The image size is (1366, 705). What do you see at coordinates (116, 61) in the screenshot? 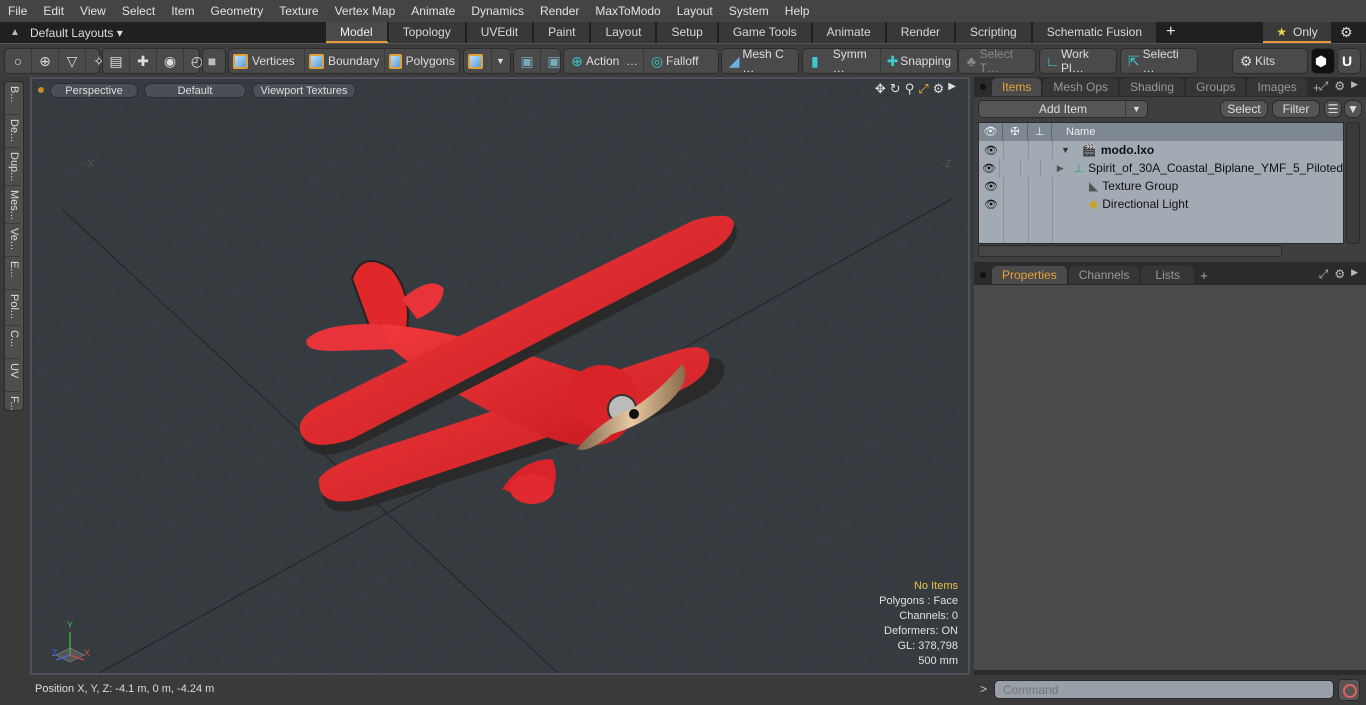
I see `align-icon: ▤` at bounding box center [116, 61].